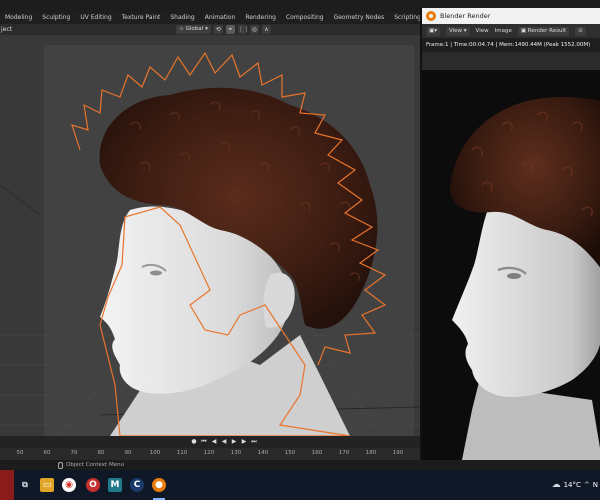  Describe the element at coordinates (236, 453) in the screenshot. I see `tick-label: 130` at that location.